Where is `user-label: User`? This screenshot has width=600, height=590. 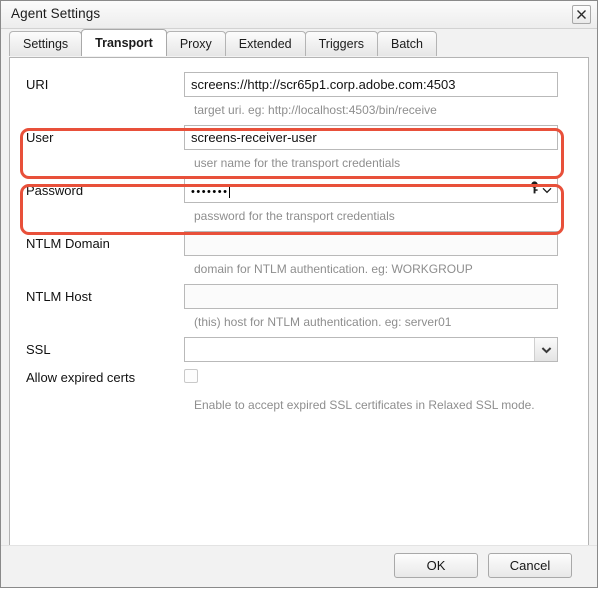
user-label: User is located at coordinates (40, 137).